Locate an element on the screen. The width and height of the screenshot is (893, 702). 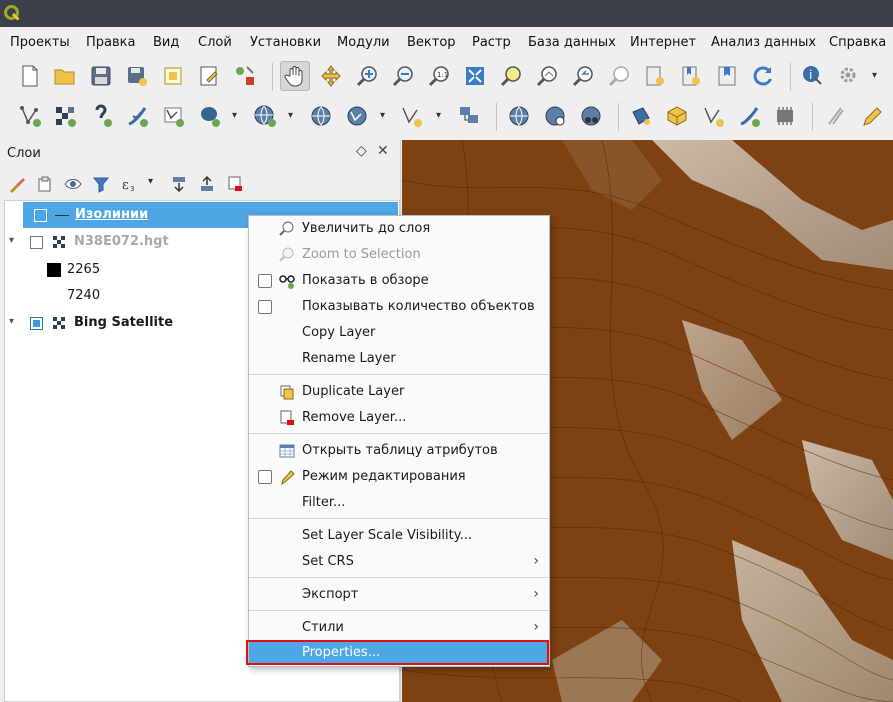
menu-settings: Установки is located at coordinates (285, 42).